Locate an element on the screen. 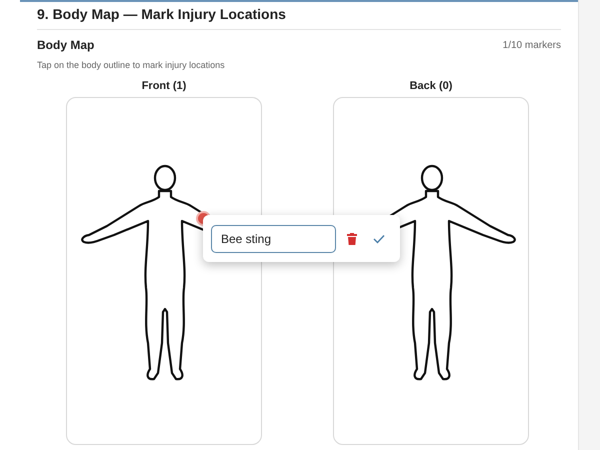 The width and height of the screenshot is (600, 450). hint-text: Tap on the body outline to mark injury locations is located at coordinates (131, 65).